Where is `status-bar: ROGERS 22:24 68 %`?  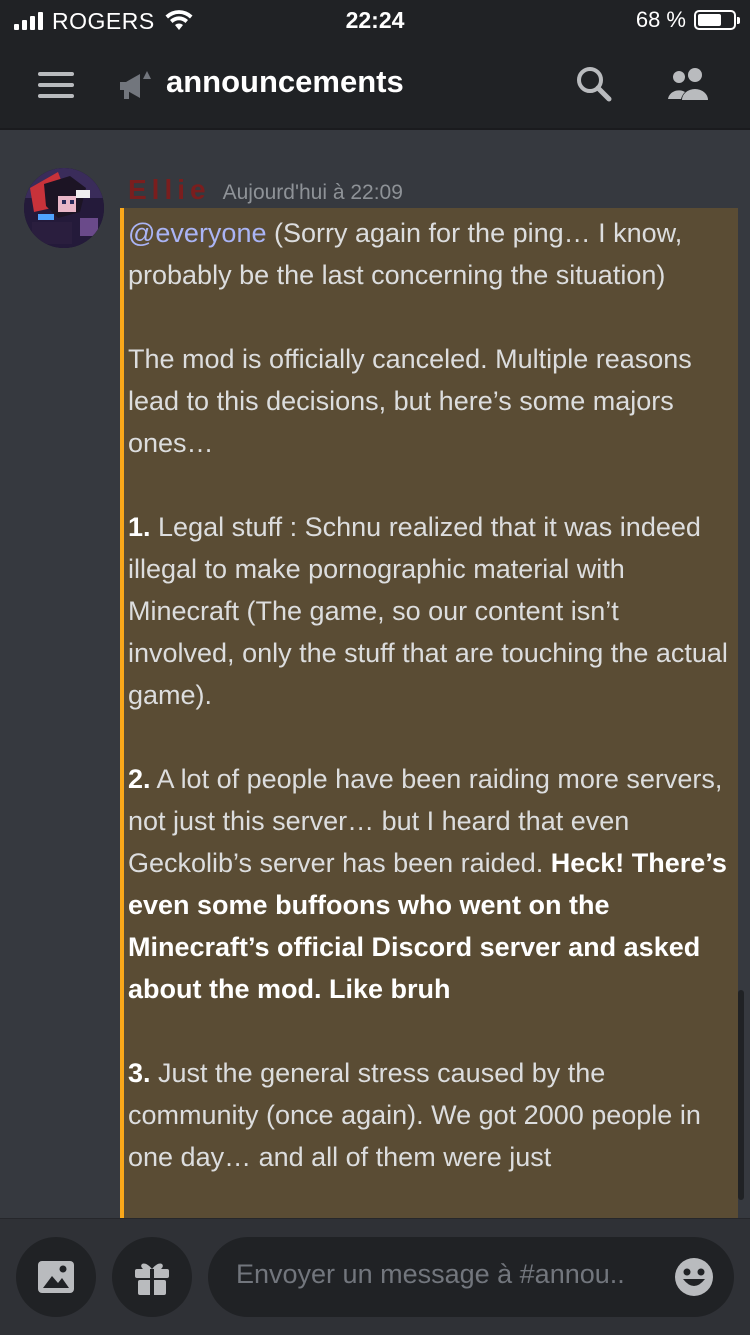 status-bar: ROGERS 22:24 68 % is located at coordinates (375, 22).